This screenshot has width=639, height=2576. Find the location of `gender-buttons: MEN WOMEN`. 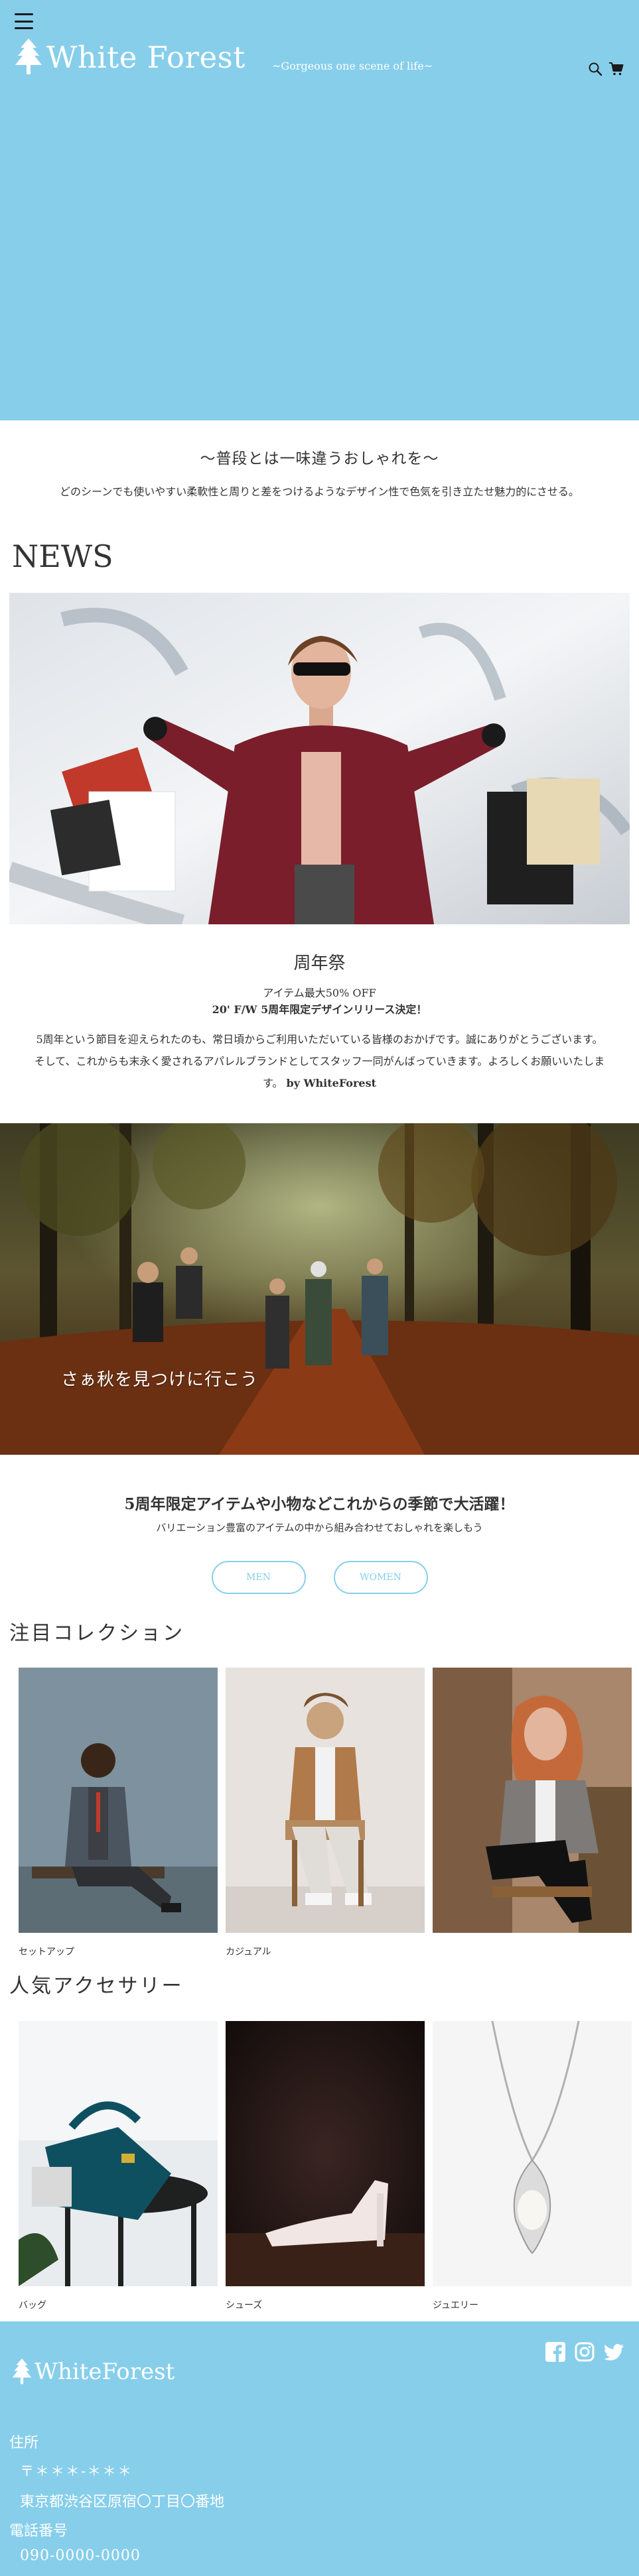

gender-buttons: MEN WOMEN is located at coordinates (319, 1577).